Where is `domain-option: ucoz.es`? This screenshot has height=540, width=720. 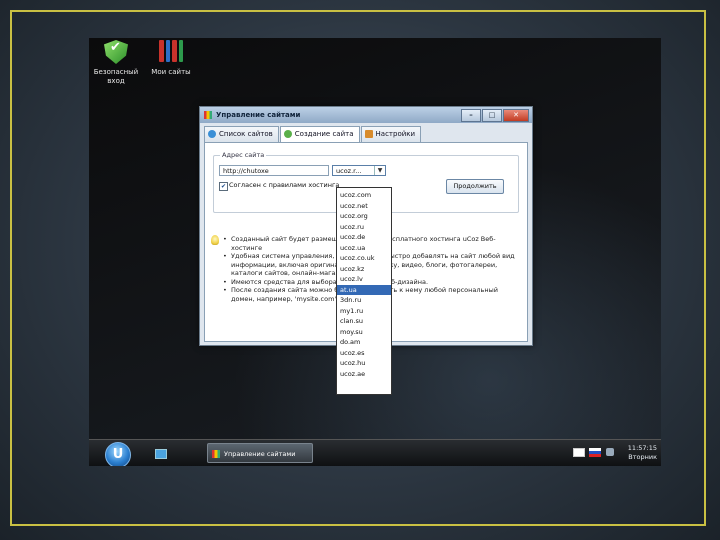
domain-option: ucoz.es is located at coordinates (364, 353).